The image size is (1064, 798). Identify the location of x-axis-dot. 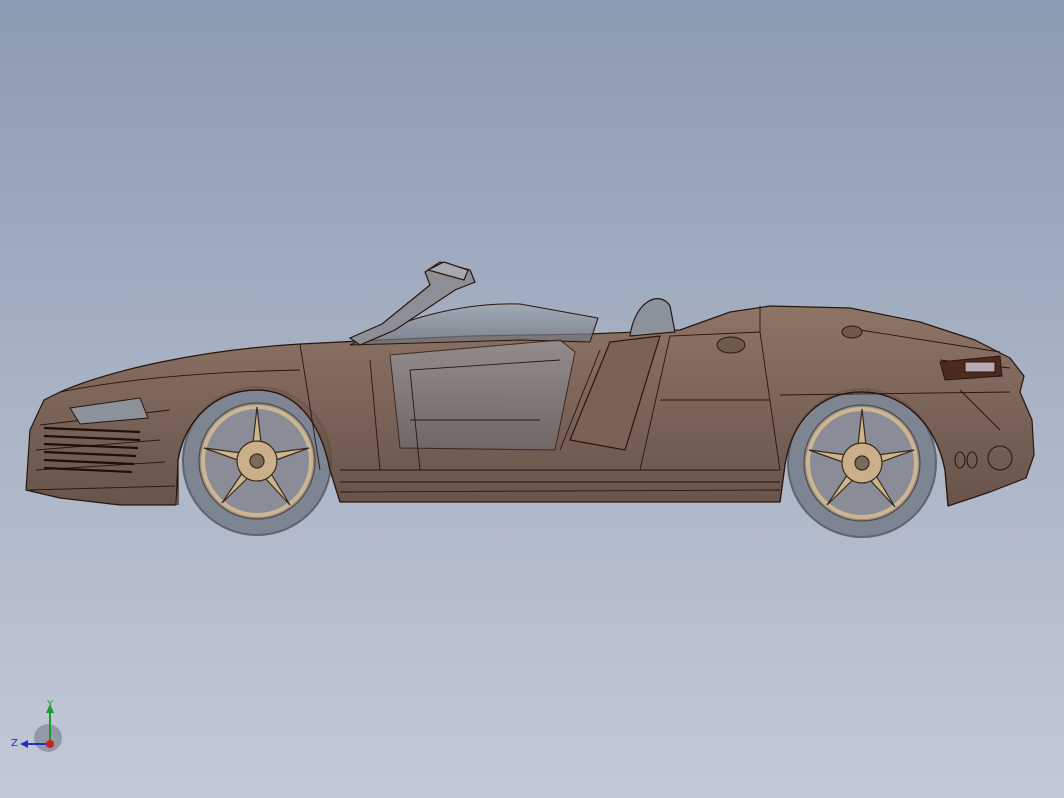
(50, 744).